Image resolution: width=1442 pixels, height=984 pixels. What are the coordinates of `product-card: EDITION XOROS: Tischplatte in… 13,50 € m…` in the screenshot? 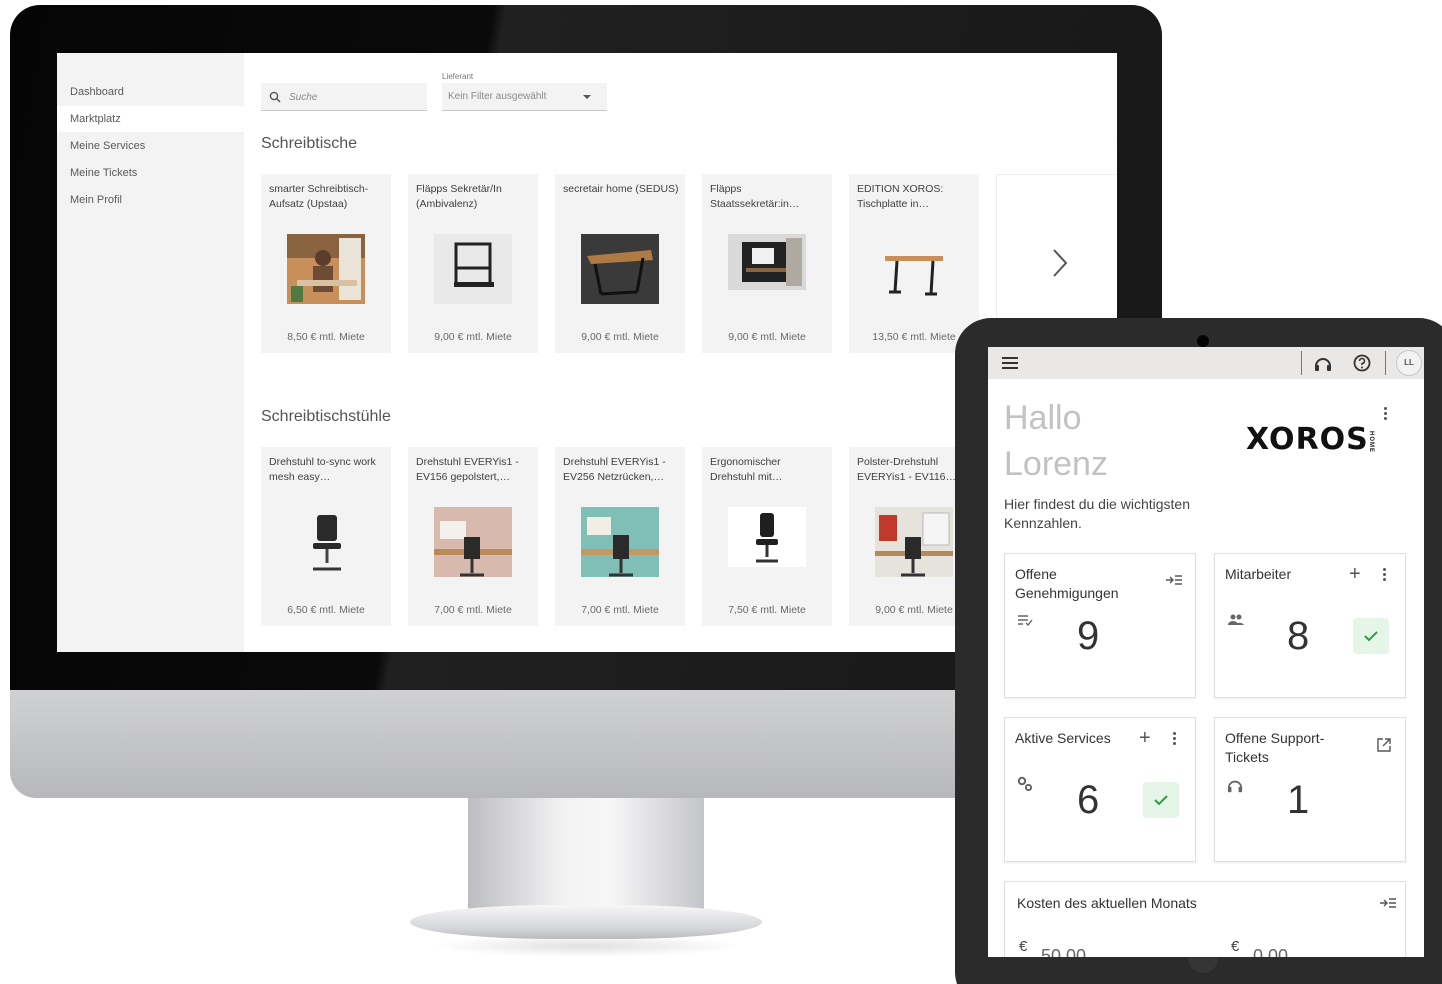 It's located at (914, 263).